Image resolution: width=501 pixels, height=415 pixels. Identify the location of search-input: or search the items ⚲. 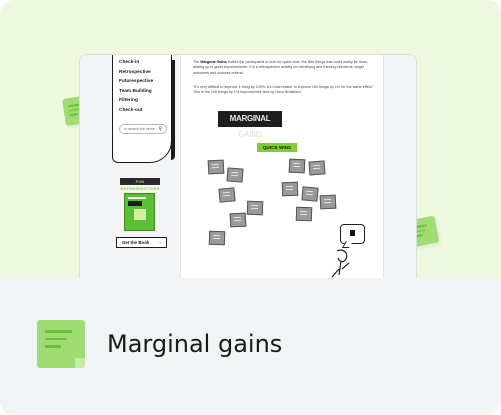
(143, 128).